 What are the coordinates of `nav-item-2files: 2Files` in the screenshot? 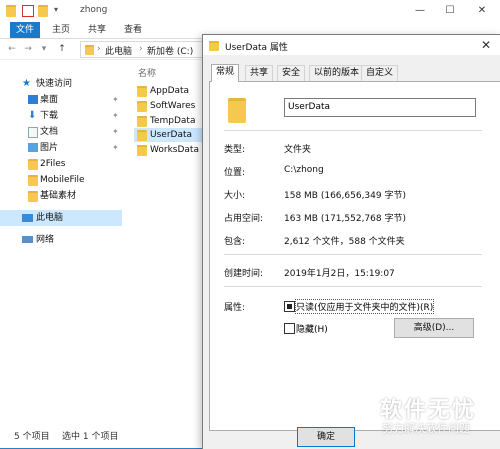 It's located at (61, 164).